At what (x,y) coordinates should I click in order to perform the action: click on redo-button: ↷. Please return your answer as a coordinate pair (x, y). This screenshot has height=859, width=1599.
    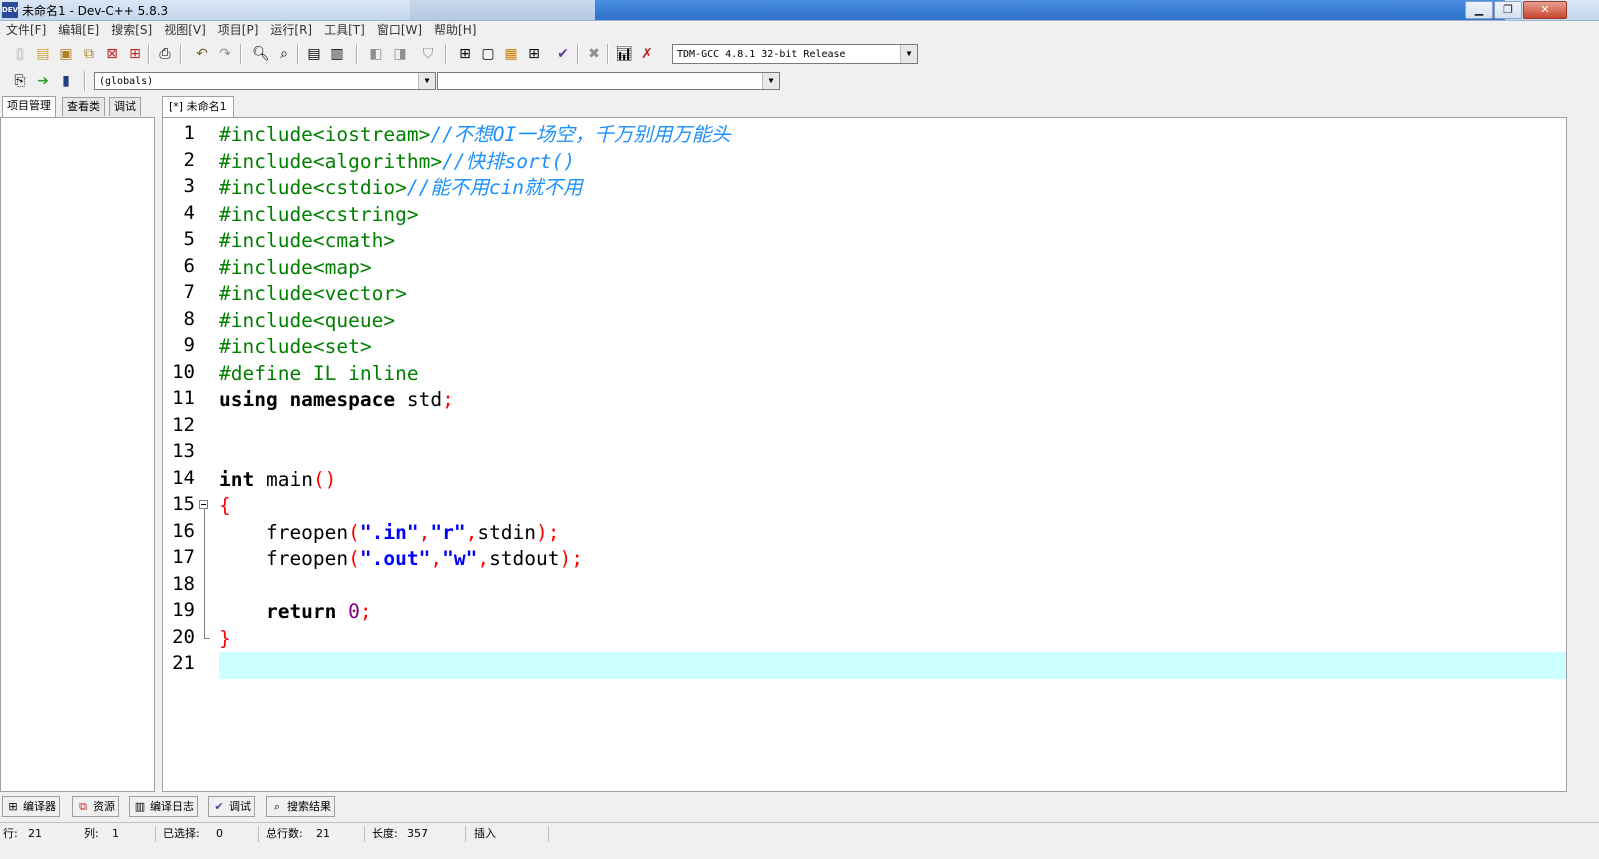
    Looking at the image, I should click on (225, 54).